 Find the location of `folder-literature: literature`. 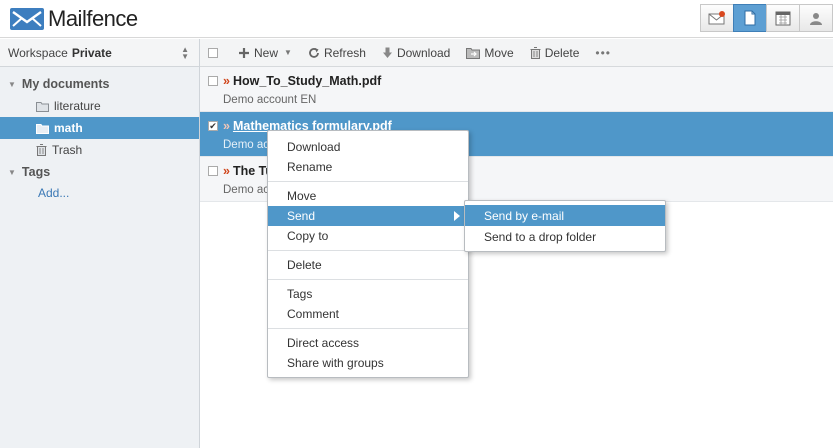

folder-literature: literature is located at coordinates (99, 106).